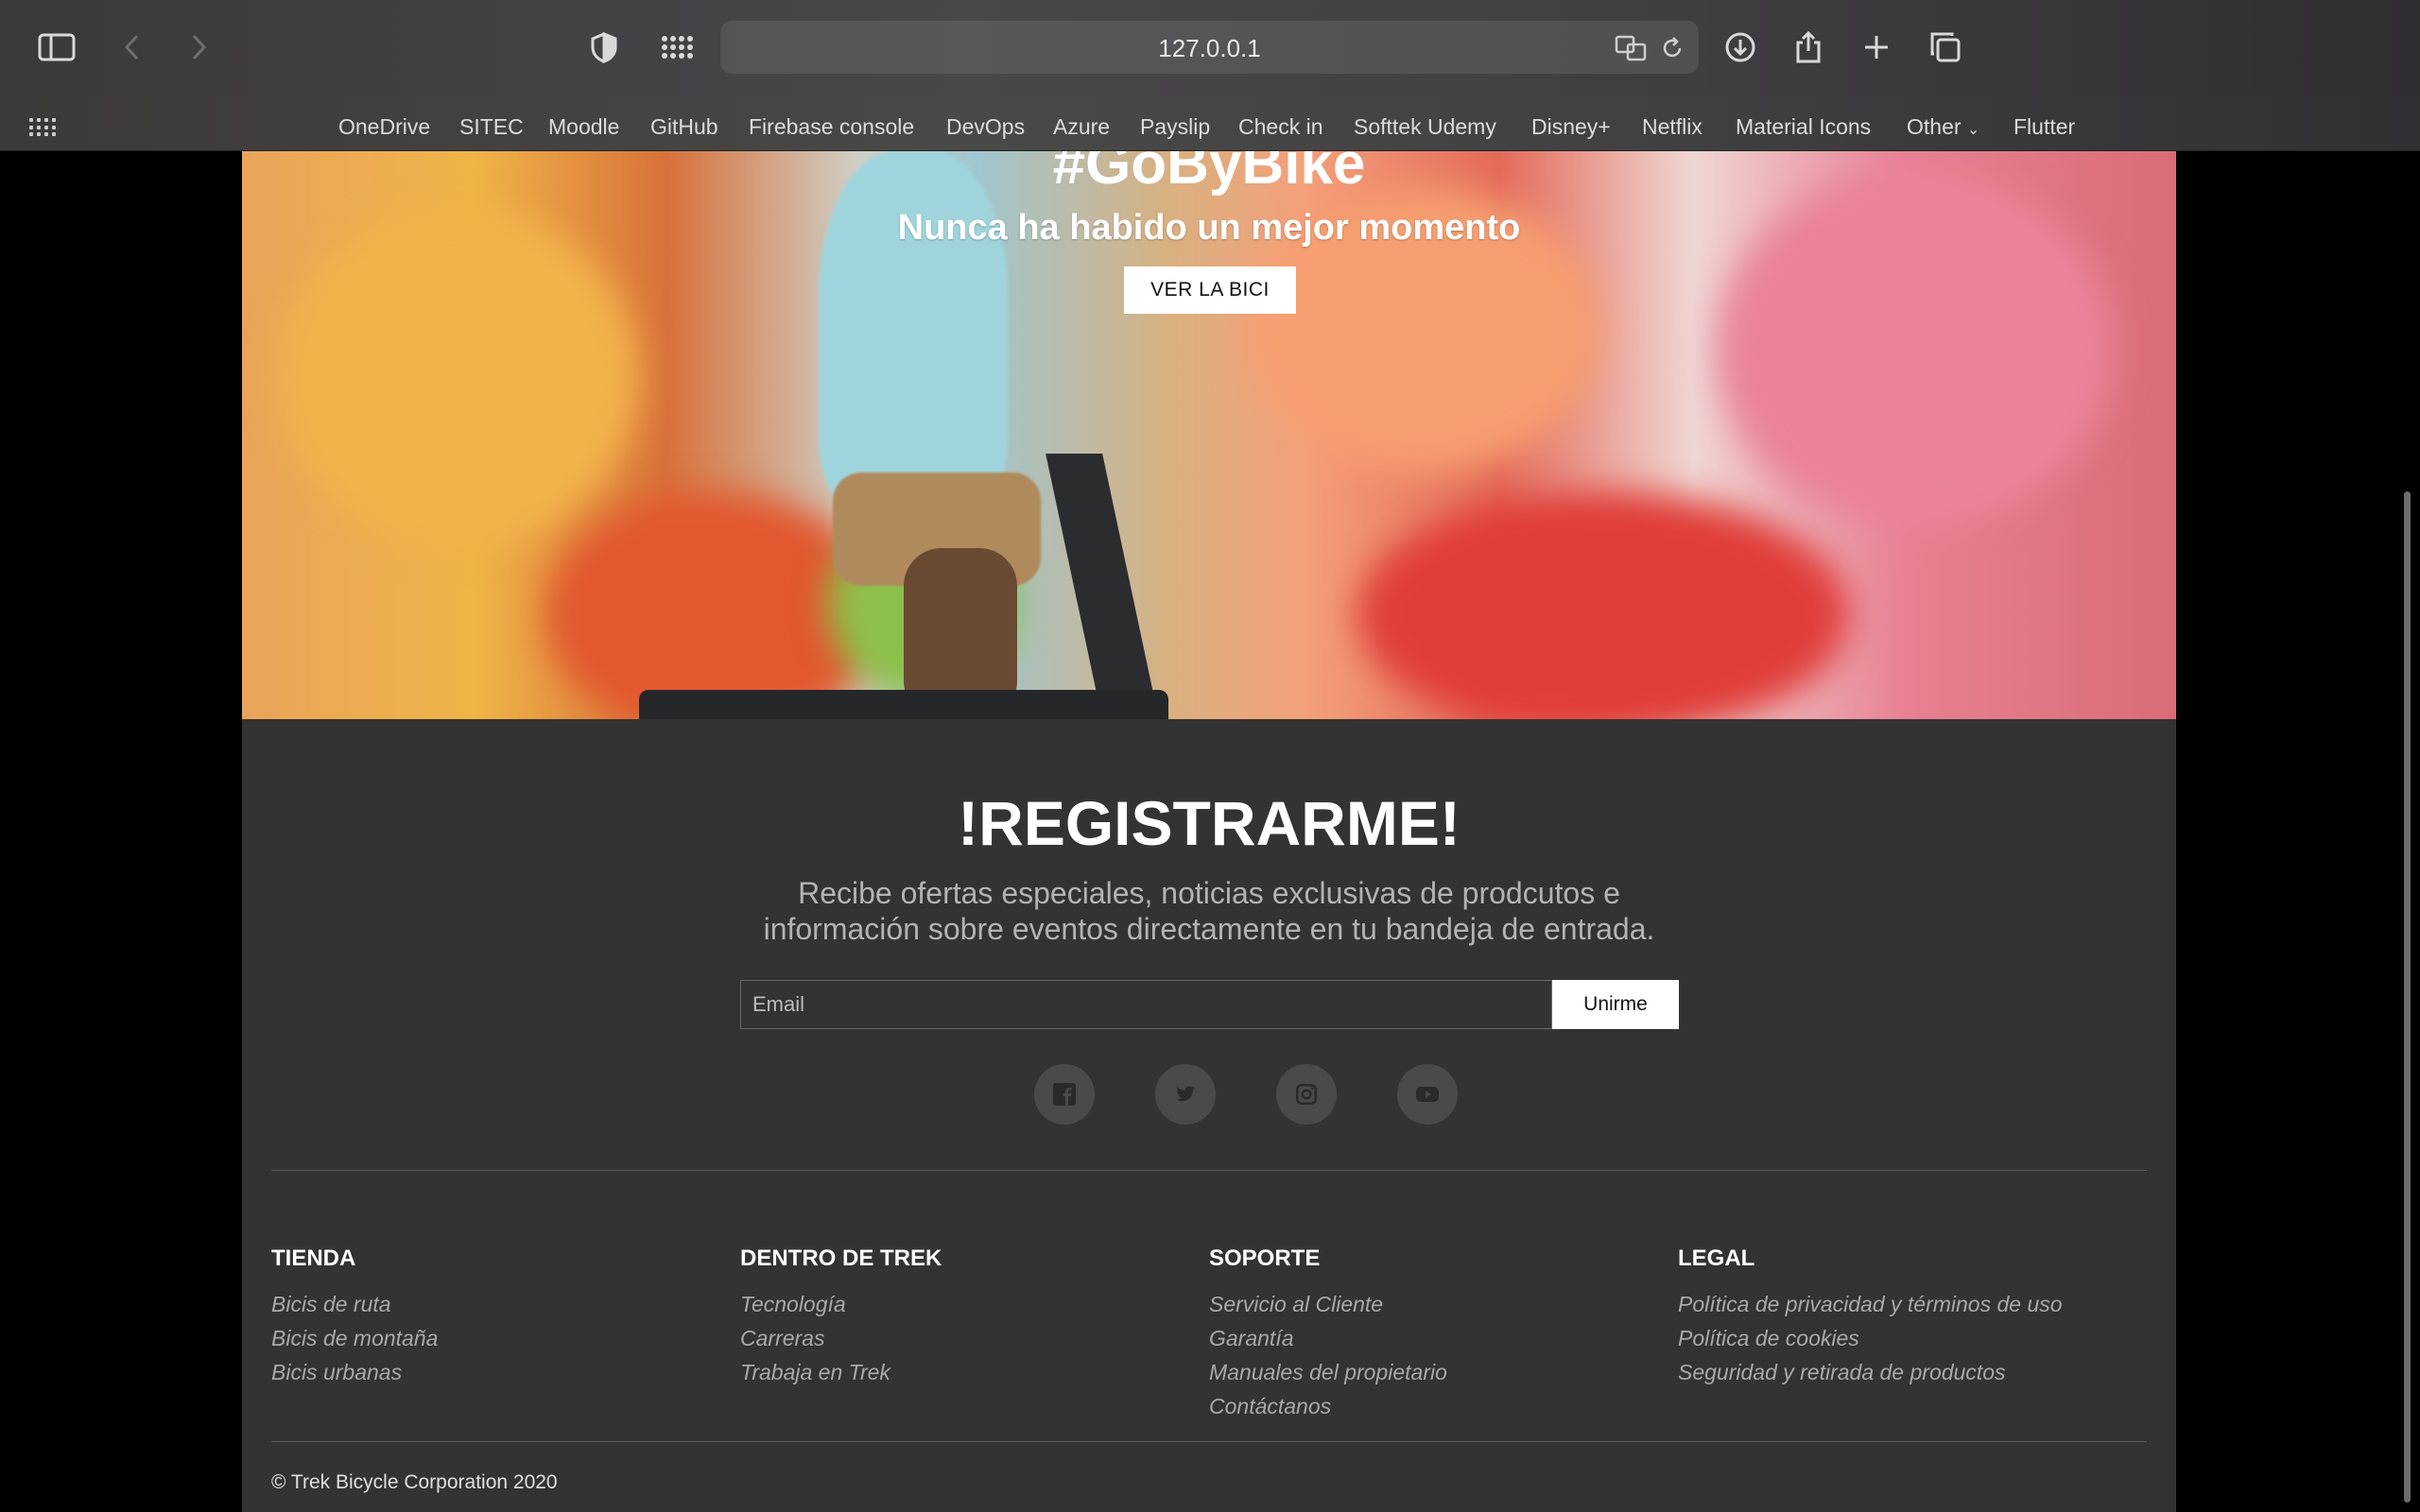  What do you see at coordinates (1210, 823) in the screenshot?
I see `register-title: !REGISTRARME!` at bounding box center [1210, 823].